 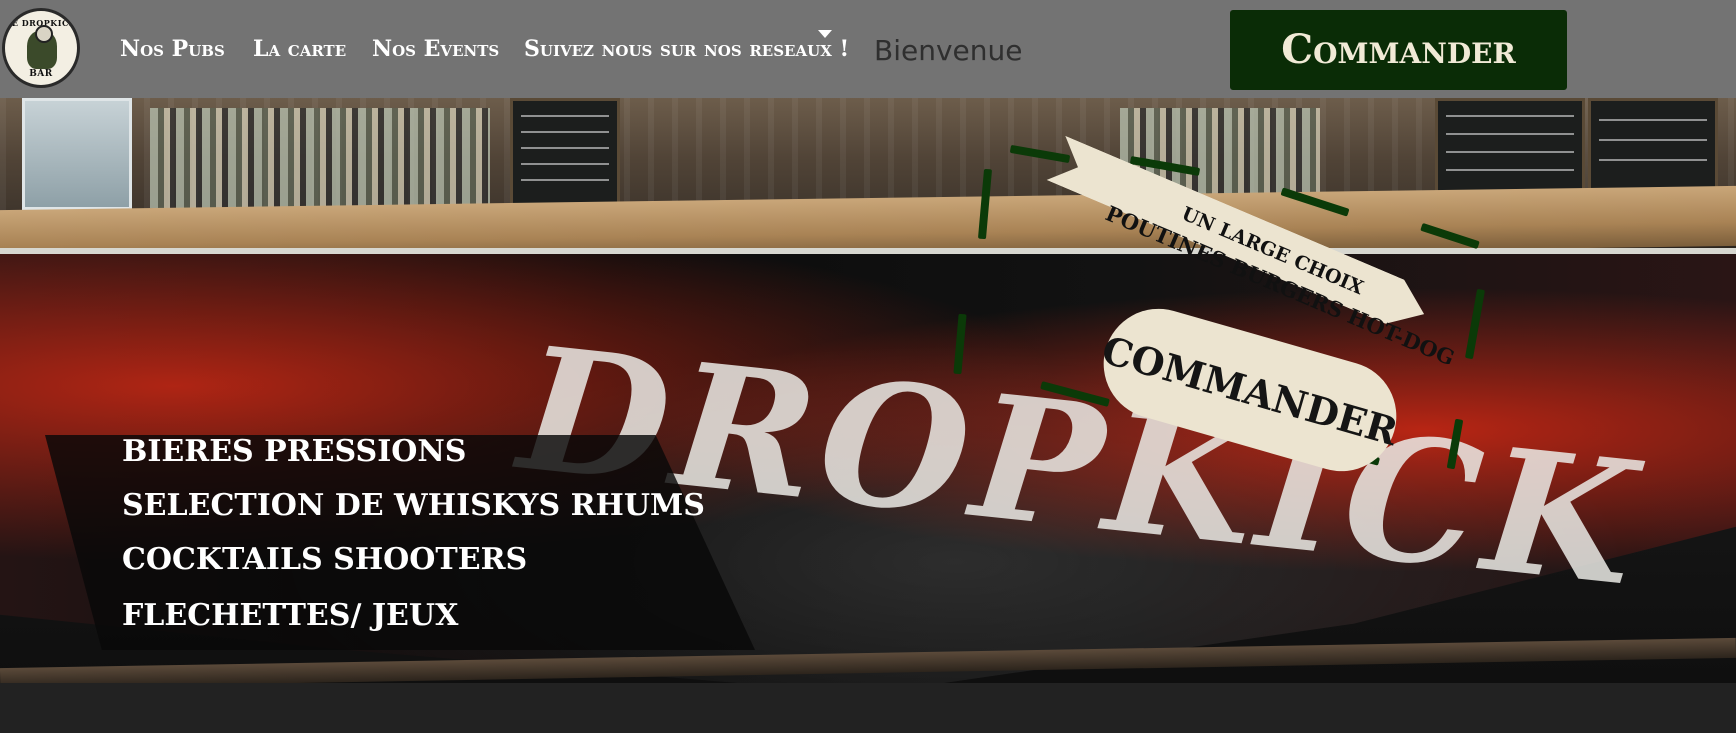 I want to click on commander-button: Commander, so click(x=1398, y=50).